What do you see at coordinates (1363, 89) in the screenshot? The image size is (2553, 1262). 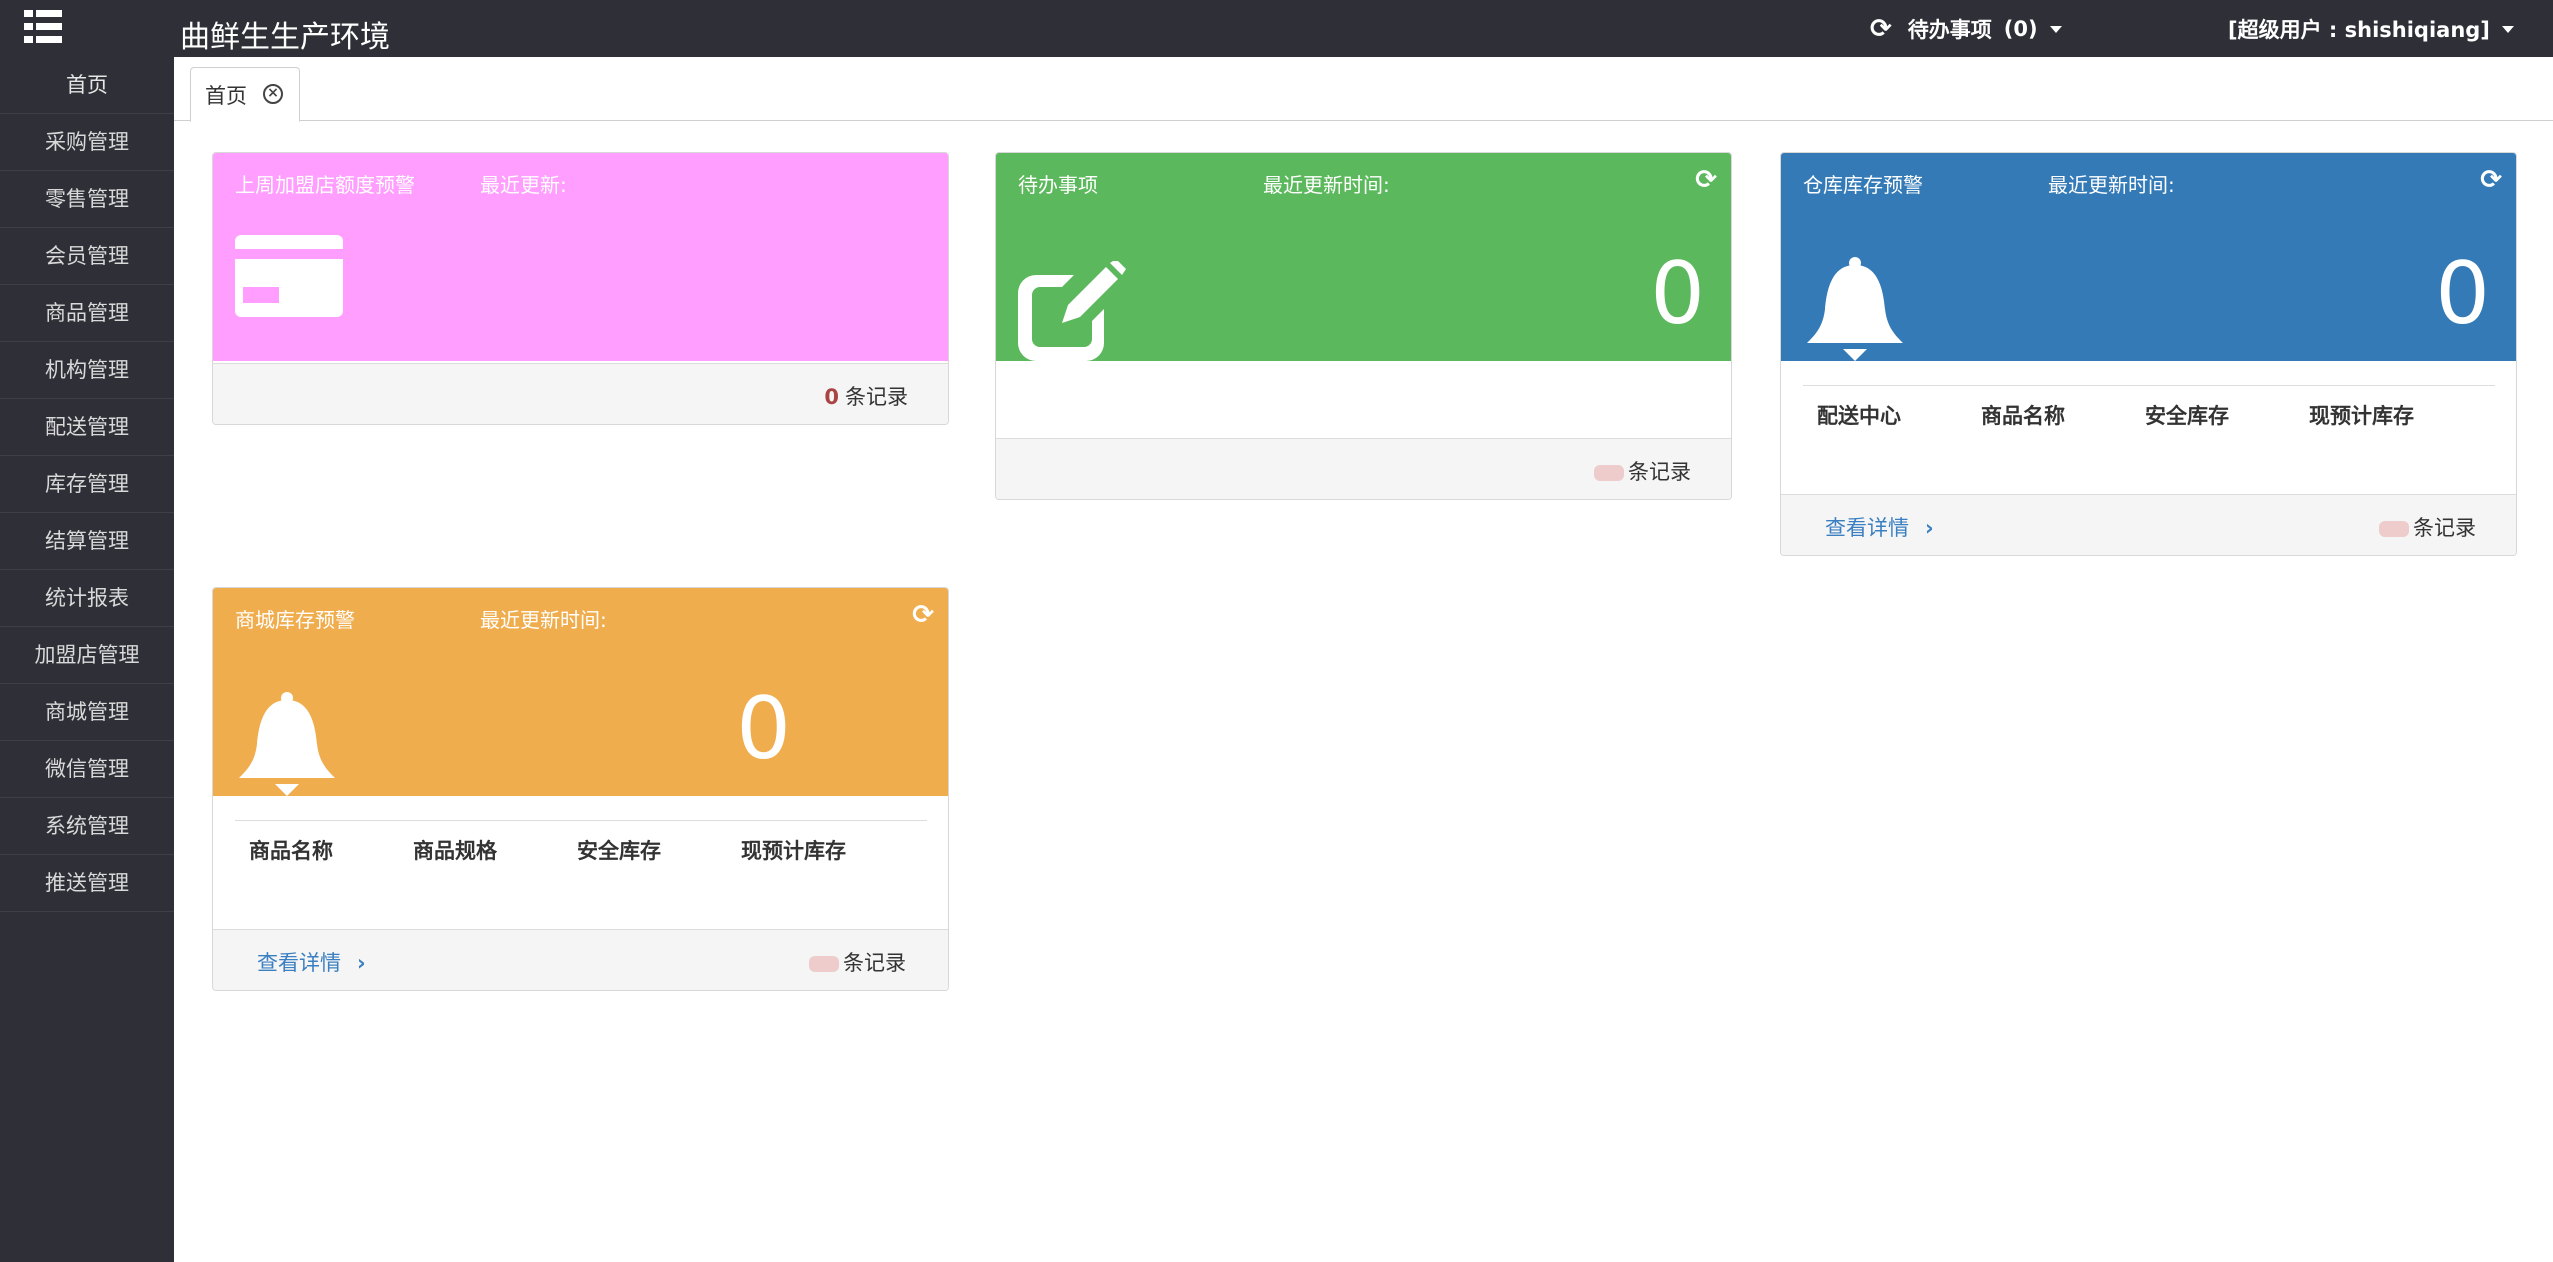 I see `tab-strip: 首页 ×` at bounding box center [1363, 89].